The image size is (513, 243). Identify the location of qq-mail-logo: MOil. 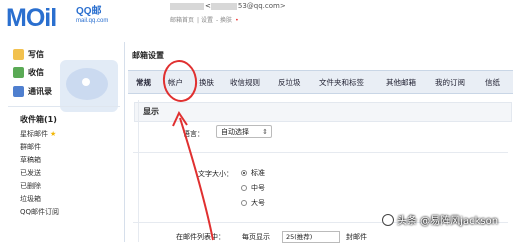
(31, 18).